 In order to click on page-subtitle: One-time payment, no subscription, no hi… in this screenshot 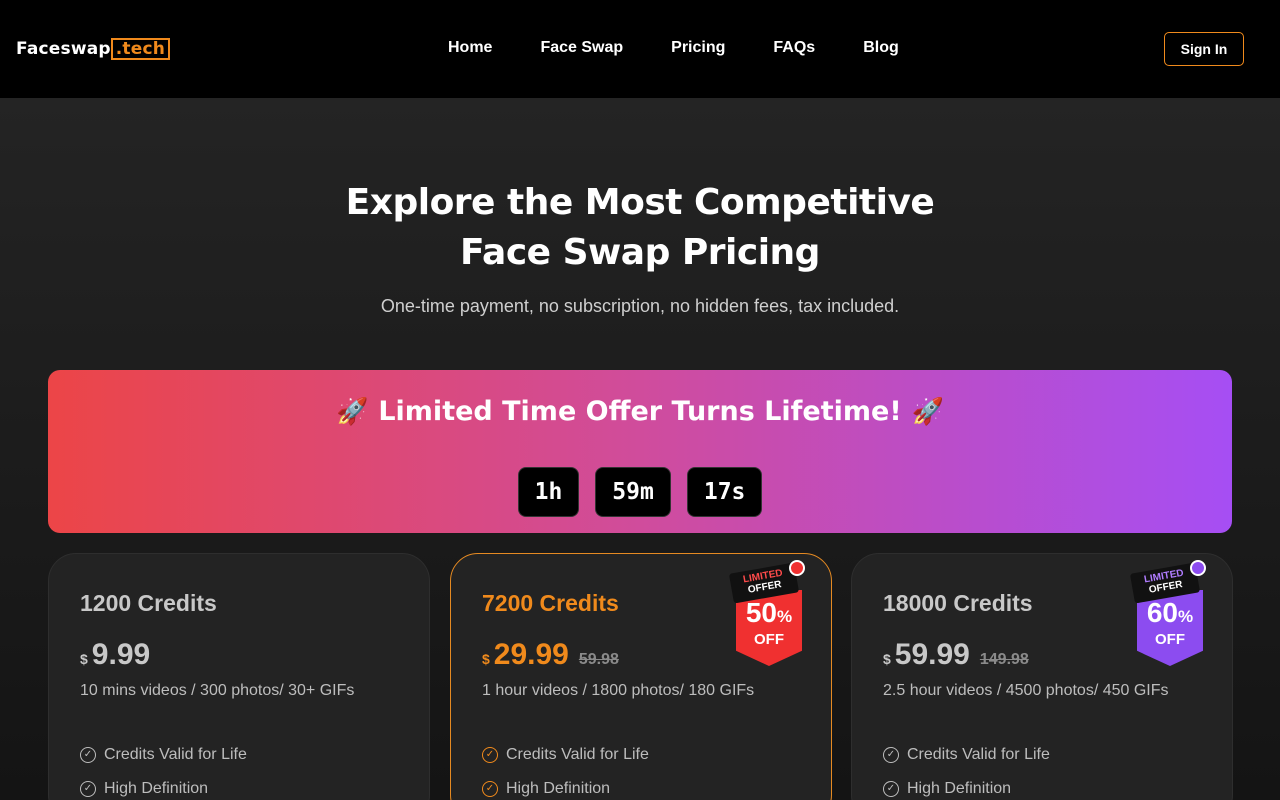, I will do `click(640, 306)`.